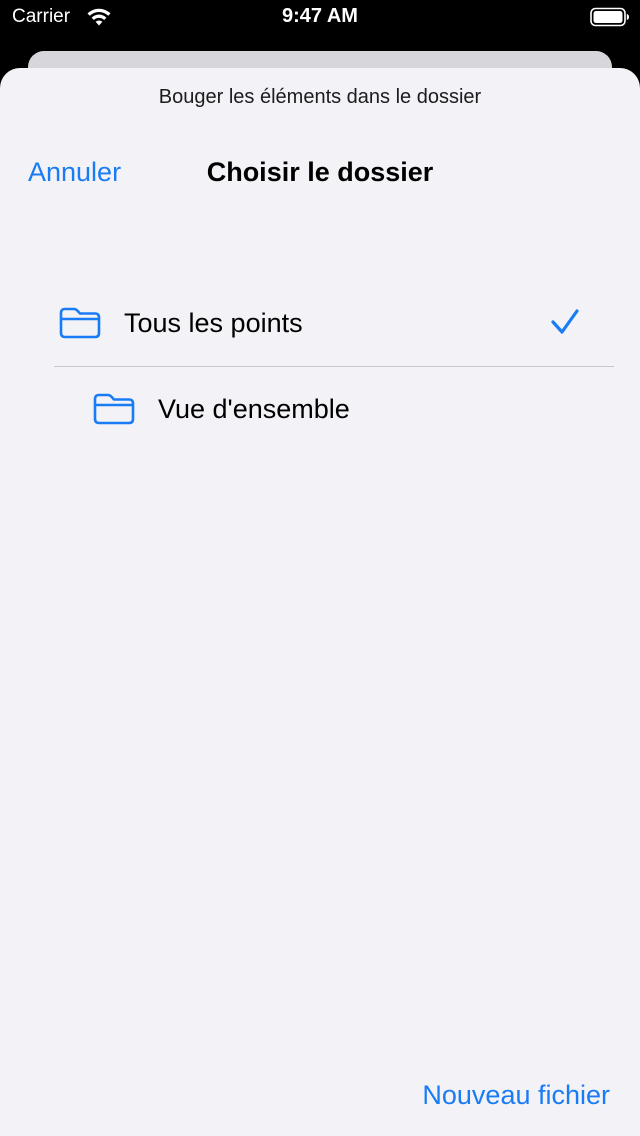 The width and height of the screenshot is (640, 1136). I want to click on status-bar: Carrier 9:47 AM, so click(320, 20).